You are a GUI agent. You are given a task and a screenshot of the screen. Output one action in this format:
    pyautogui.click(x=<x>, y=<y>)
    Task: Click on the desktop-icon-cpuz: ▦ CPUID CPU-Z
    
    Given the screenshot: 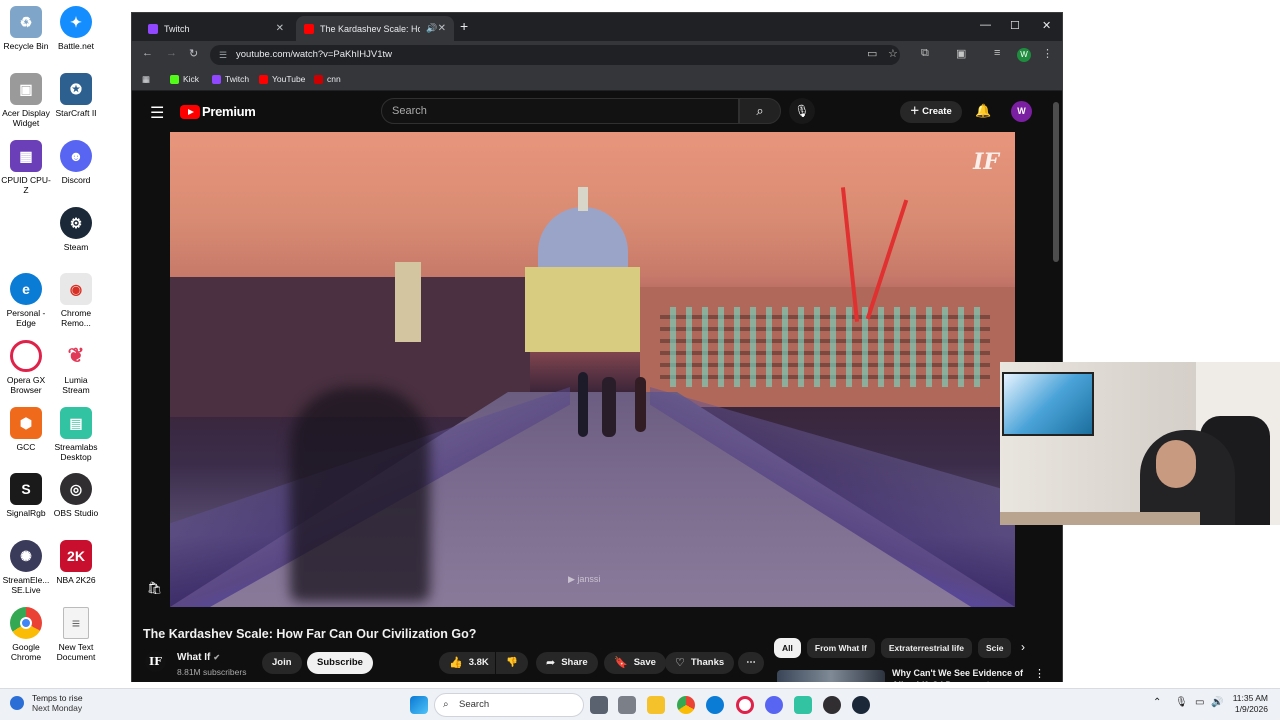 What is the action you would take?
    pyautogui.click(x=26, y=167)
    